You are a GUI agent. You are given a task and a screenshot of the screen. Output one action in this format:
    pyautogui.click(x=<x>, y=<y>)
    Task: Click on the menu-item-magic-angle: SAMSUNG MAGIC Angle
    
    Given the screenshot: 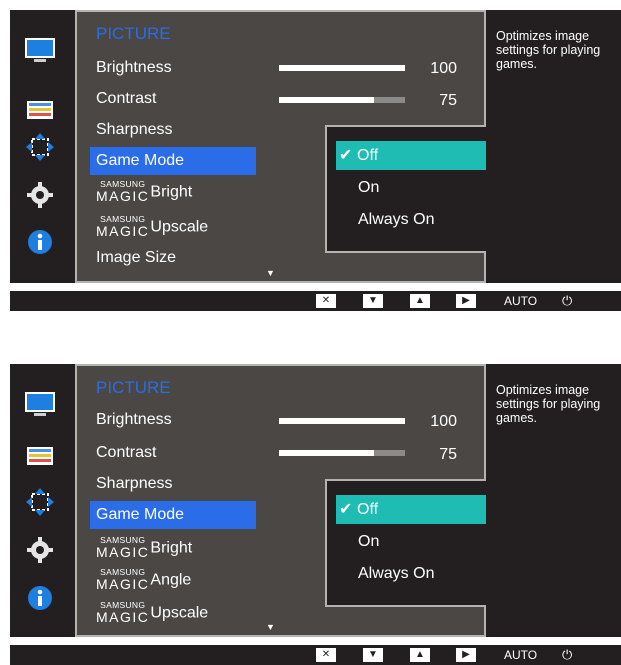 What is the action you would take?
    pyautogui.click(x=143, y=579)
    